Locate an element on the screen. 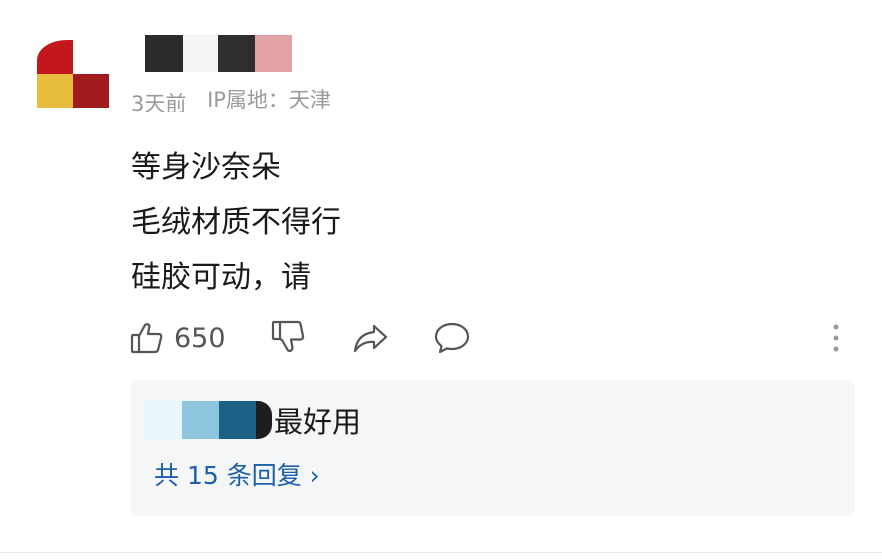  reply-username-redacted is located at coordinates (208, 420).